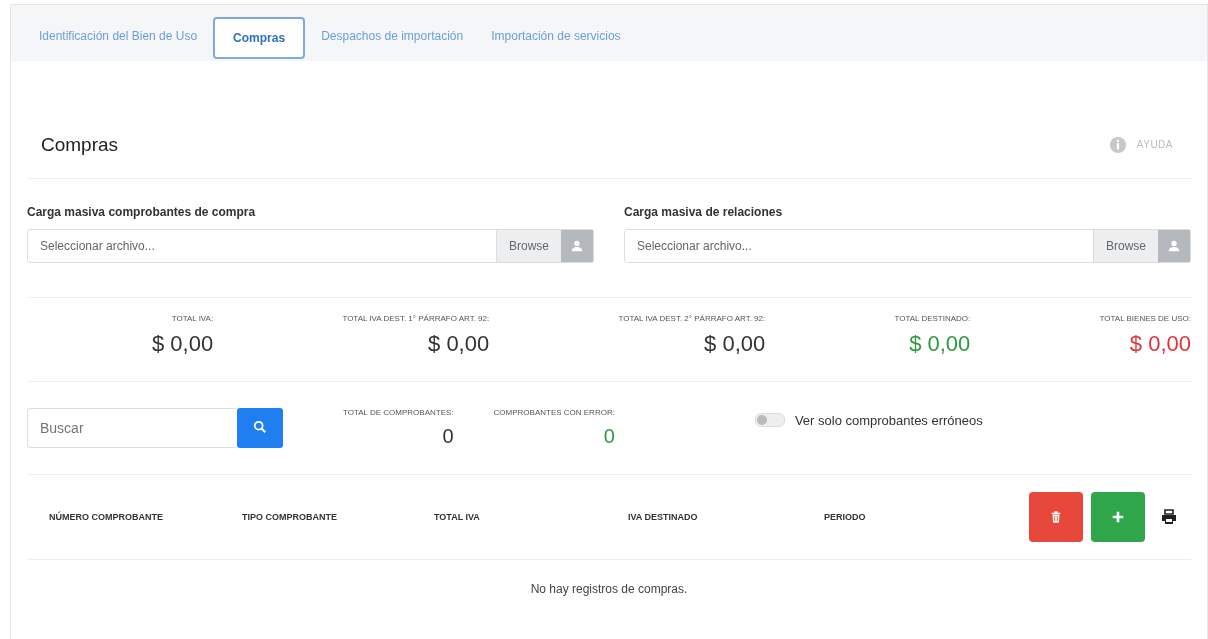 This screenshot has height=639, width=1208. I want to click on trash-icon, so click(1056, 517).